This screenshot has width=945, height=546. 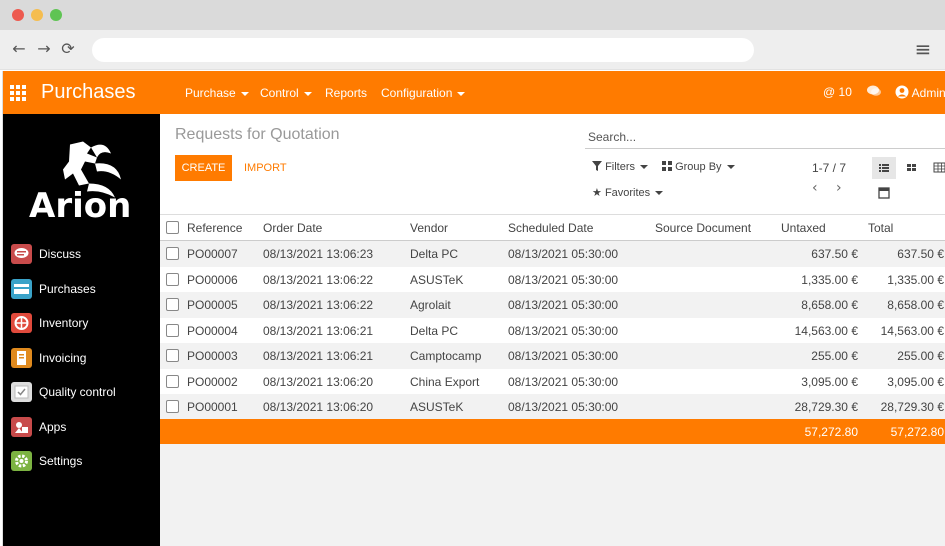 I want to click on select-all-checkbox, so click(x=172, y=227).